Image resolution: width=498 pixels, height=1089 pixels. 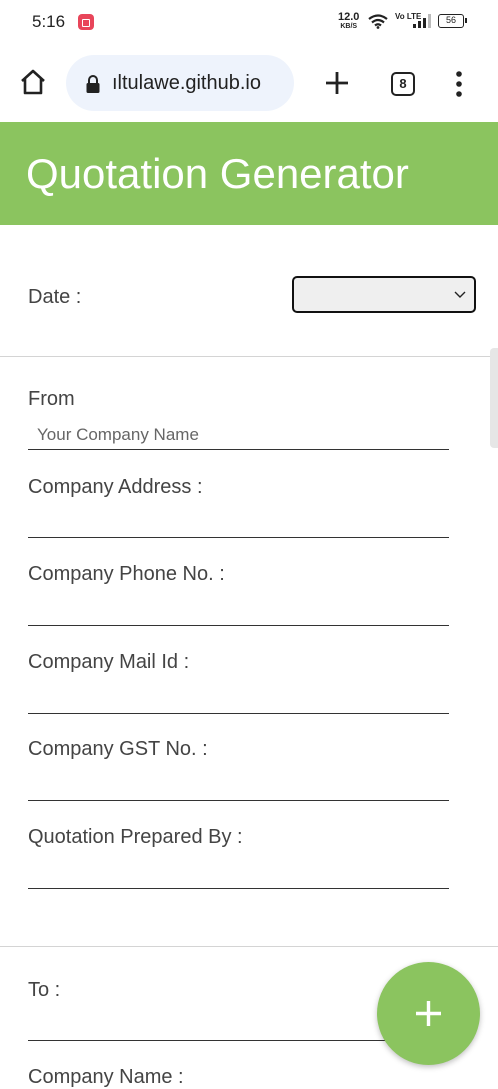 I want to click on add-fab-button, so click(x=428, y=1013).